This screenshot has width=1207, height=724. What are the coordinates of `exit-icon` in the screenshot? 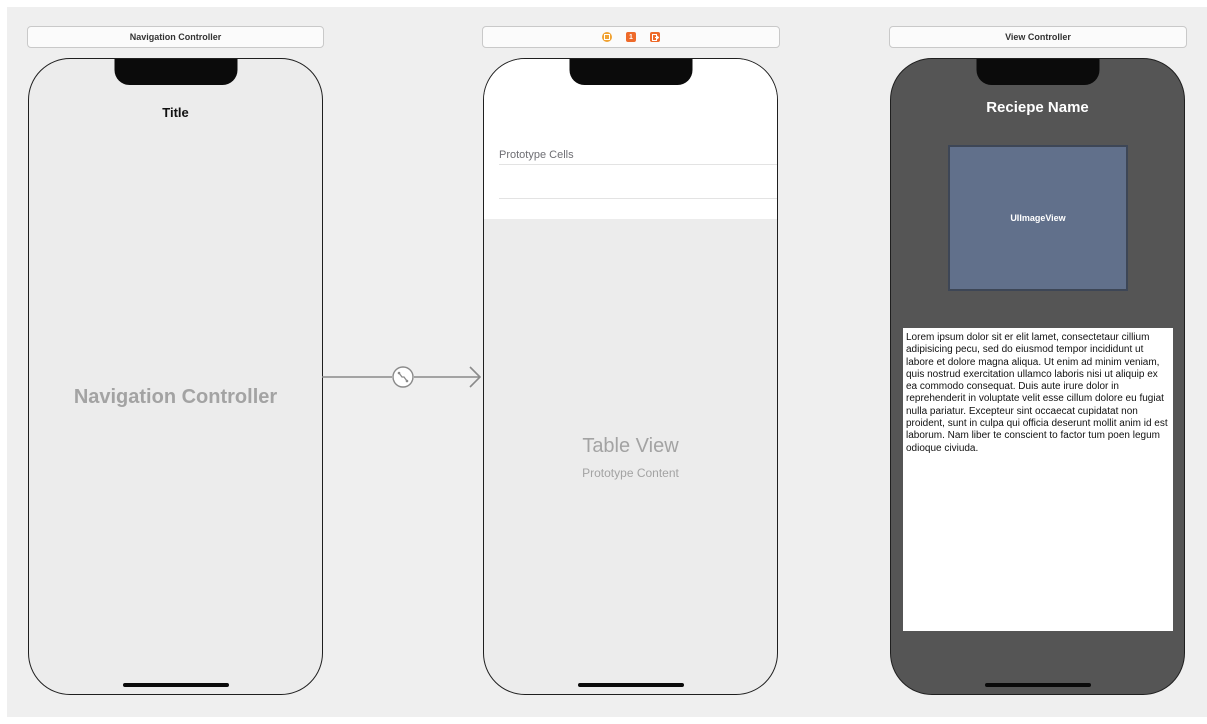 It's located at (655, 37).